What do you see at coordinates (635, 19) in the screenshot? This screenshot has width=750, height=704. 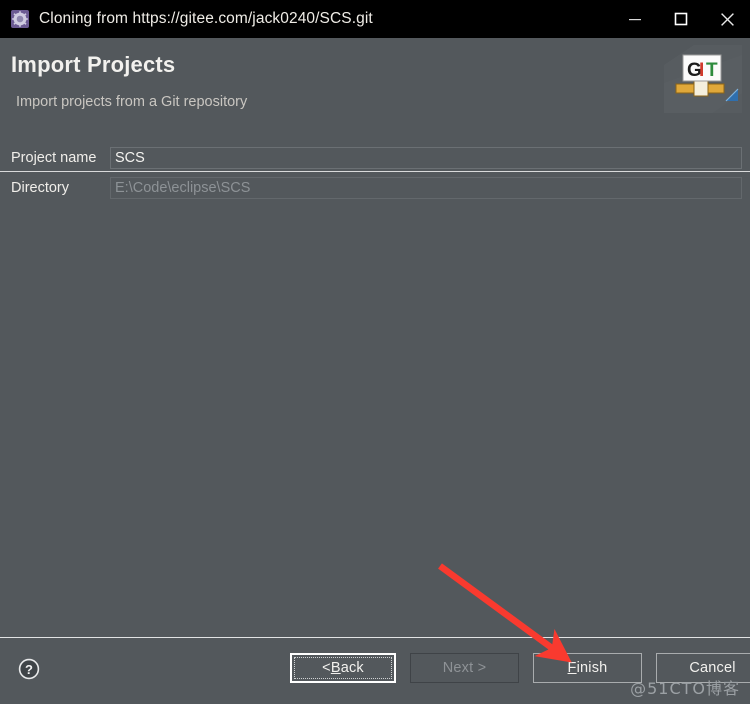 I see `minimize-icon` at bounding box center [635, 19].